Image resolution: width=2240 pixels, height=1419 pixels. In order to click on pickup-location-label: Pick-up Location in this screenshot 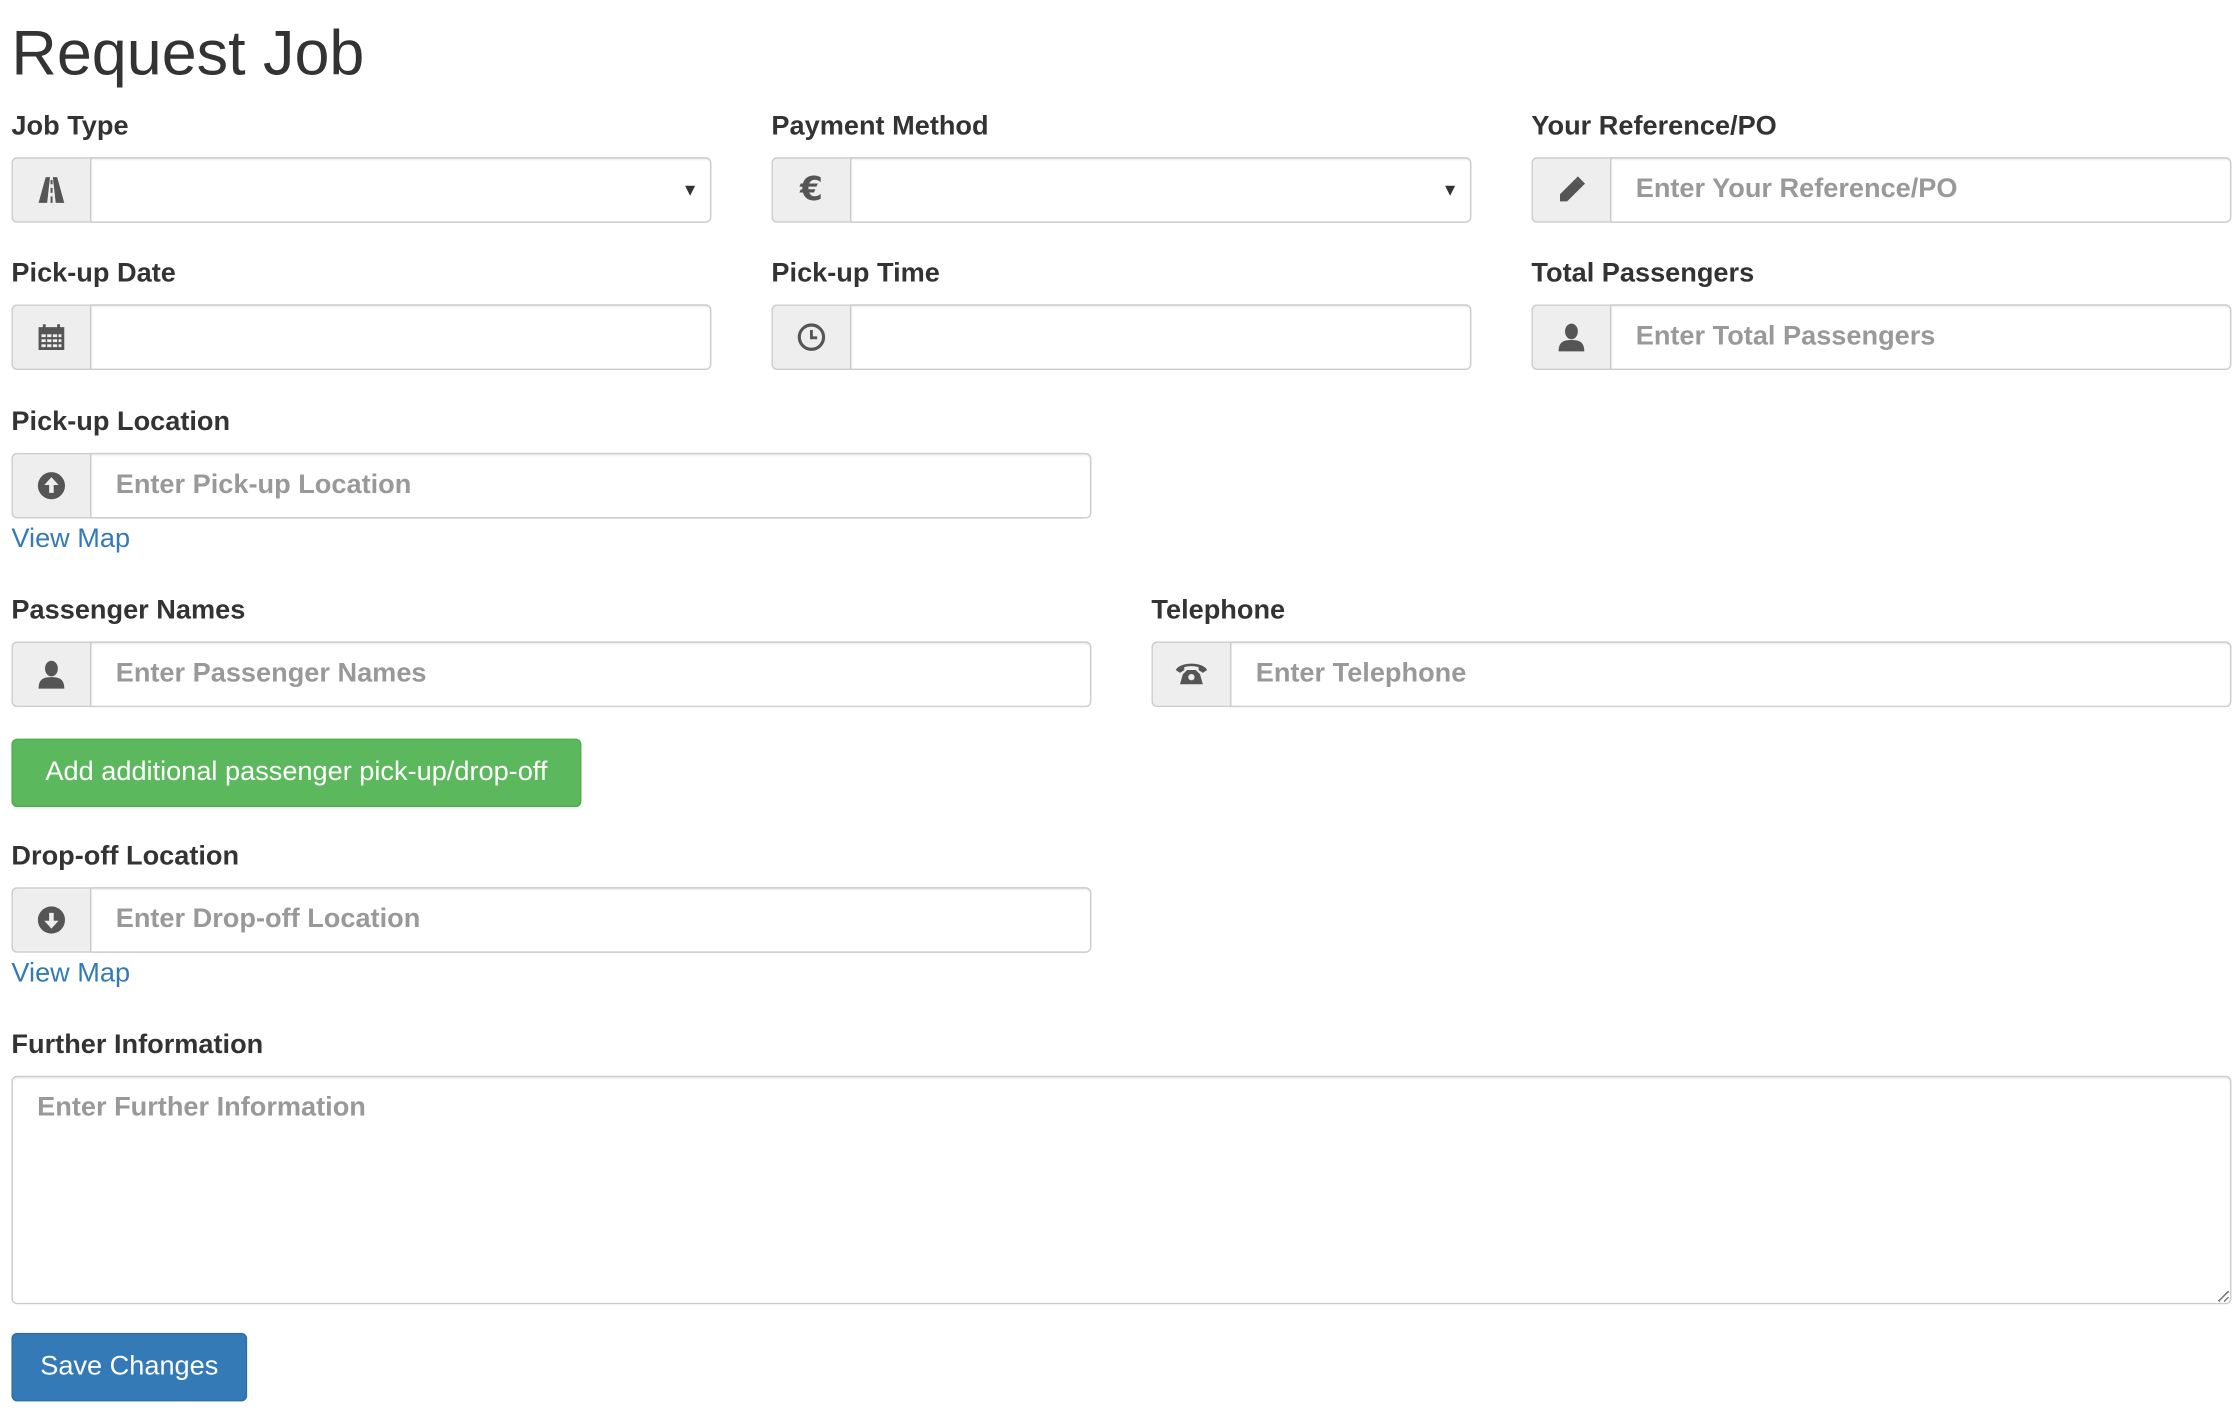, I will do `click(121, 422)`.